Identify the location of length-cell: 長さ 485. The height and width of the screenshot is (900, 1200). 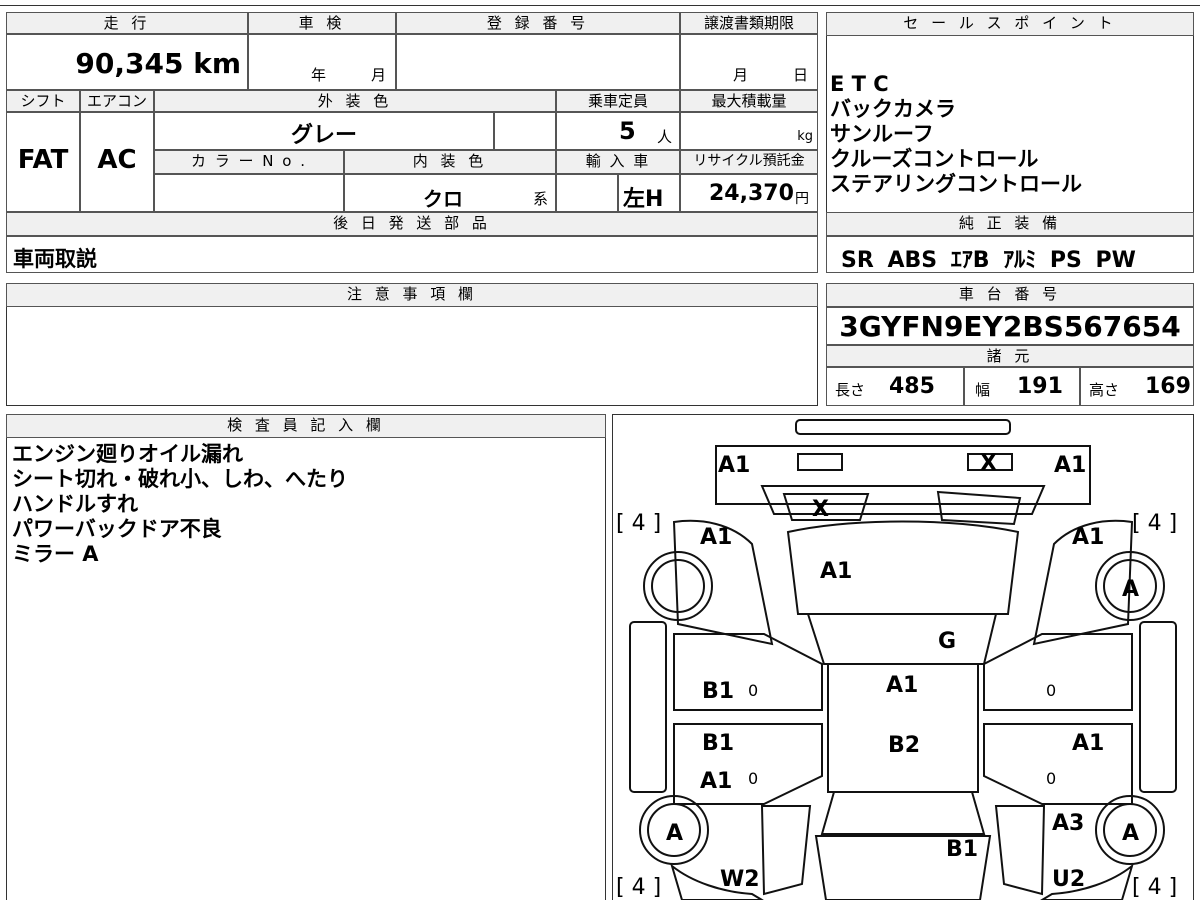
(895, 386).